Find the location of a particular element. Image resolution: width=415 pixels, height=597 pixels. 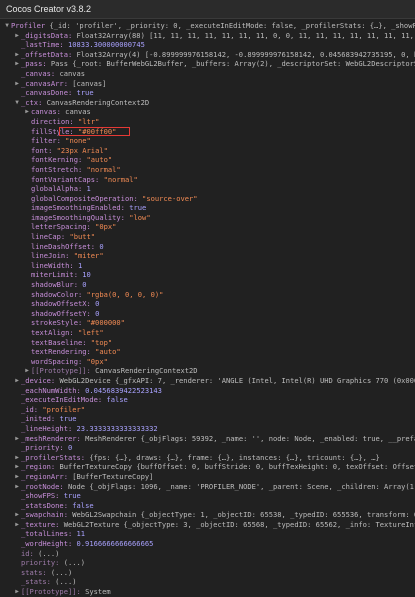

property-value: "profiler" is located at coordinates (62, 409).